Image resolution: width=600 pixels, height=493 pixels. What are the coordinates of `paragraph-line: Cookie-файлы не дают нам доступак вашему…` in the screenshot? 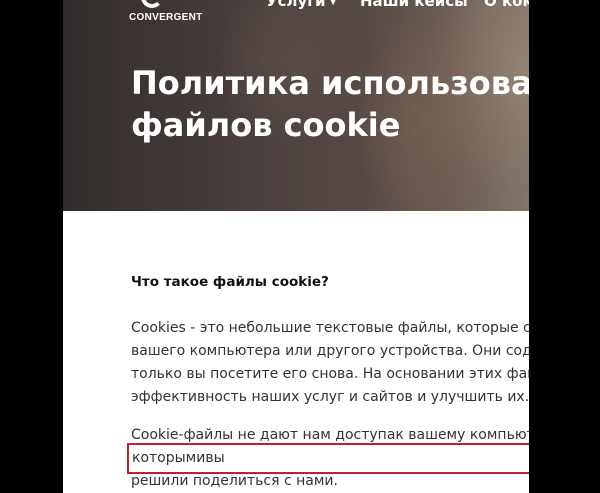 It's located at (330, 435).